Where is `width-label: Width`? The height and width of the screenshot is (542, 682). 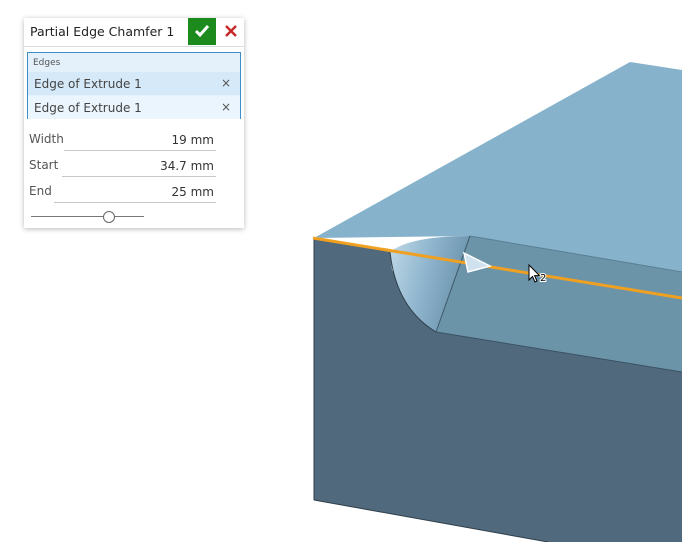 width-label: Width is located at coordinates (46, 139).